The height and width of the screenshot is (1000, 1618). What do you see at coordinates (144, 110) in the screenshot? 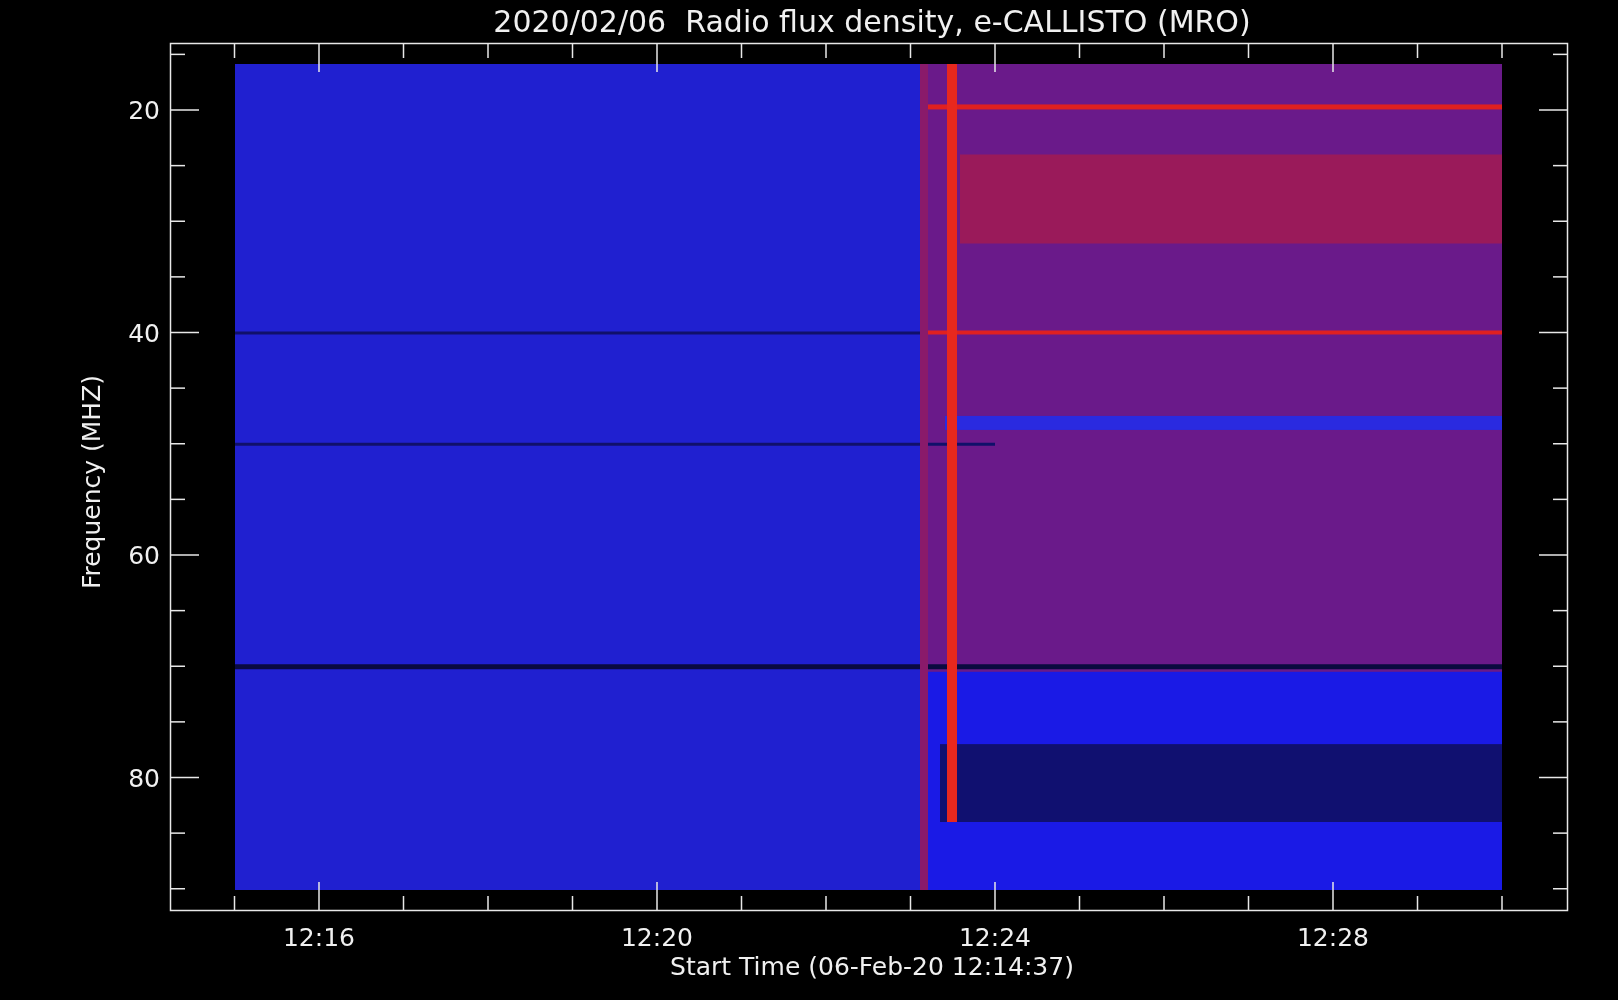
I see `tick-label: 20` at bounding box center [144, 110].